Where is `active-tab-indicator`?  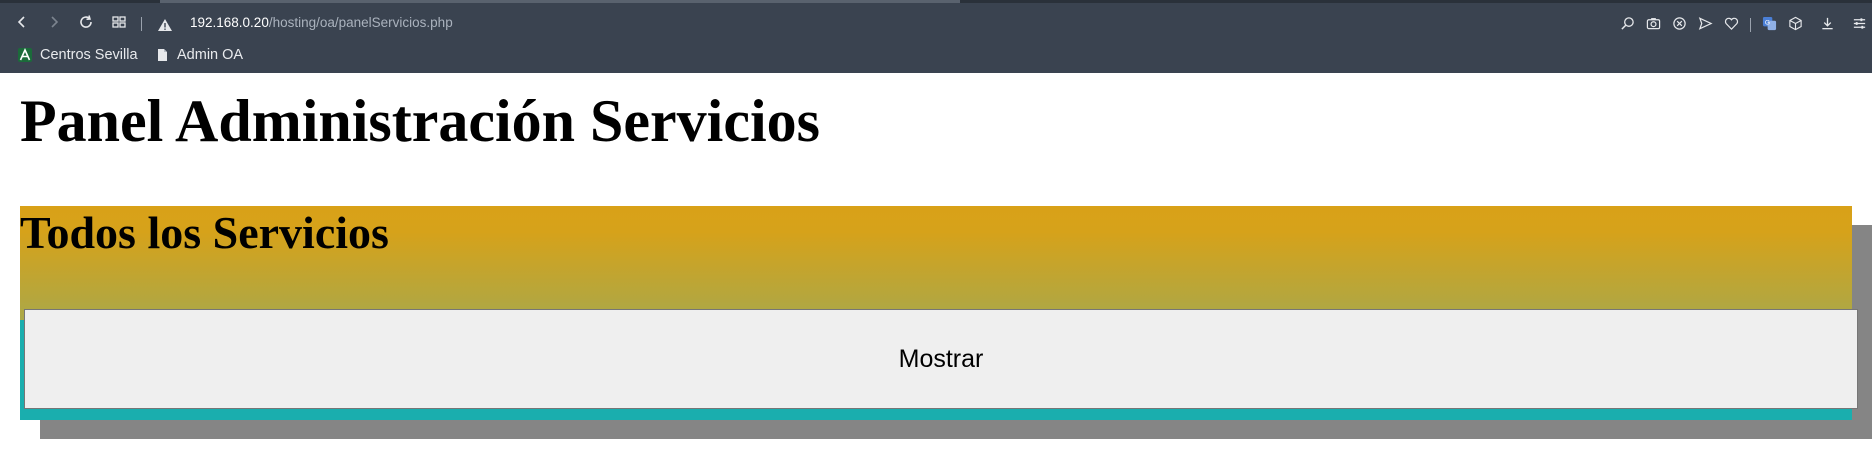
active-tab-indicator is located at coordinates (560, 1).